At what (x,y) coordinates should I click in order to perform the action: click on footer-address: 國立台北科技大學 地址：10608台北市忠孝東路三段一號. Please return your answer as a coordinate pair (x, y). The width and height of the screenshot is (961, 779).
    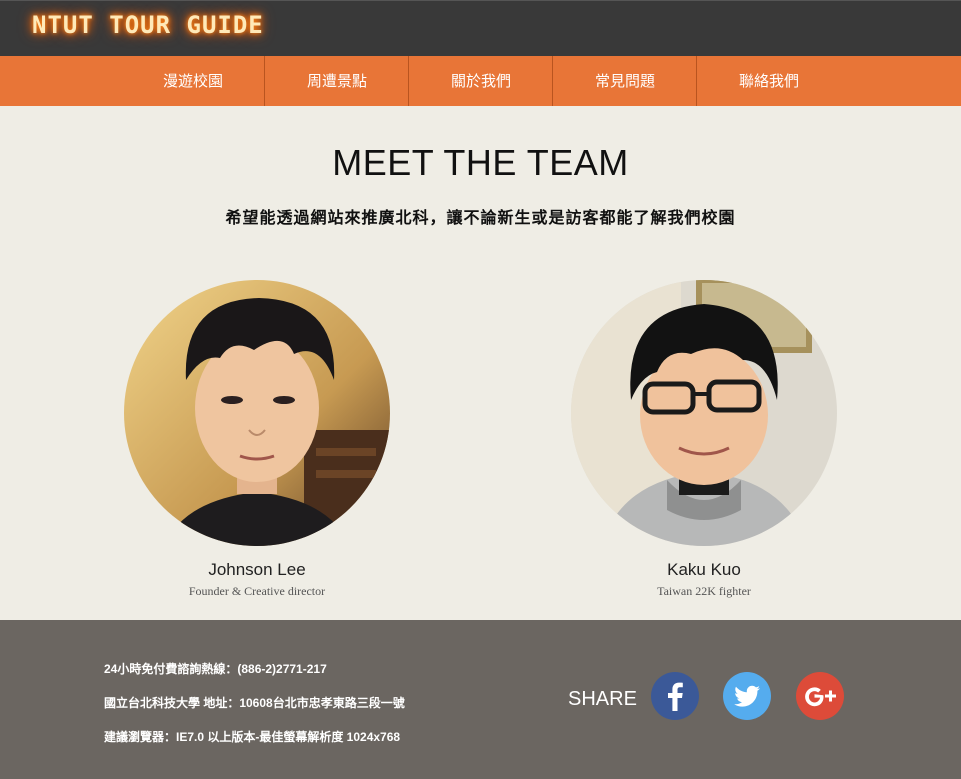
    Looking at the image, I should click on (254, 703).